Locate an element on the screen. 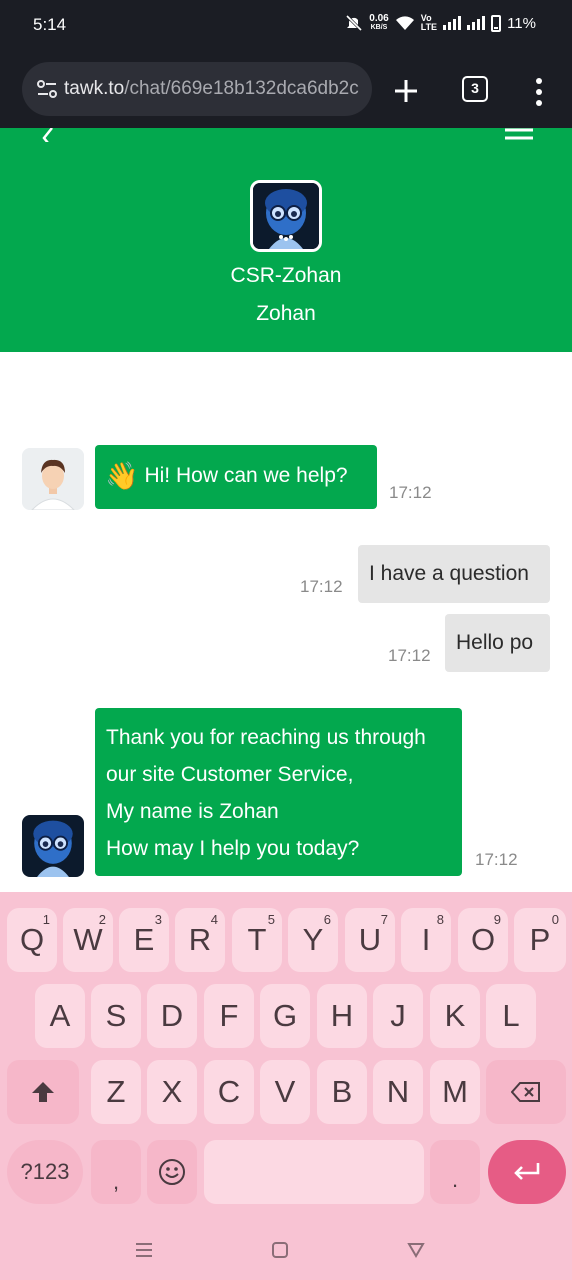 This screenshot has height=1280, width=572. agent-avatar-small is located at coordinates (53, 846).